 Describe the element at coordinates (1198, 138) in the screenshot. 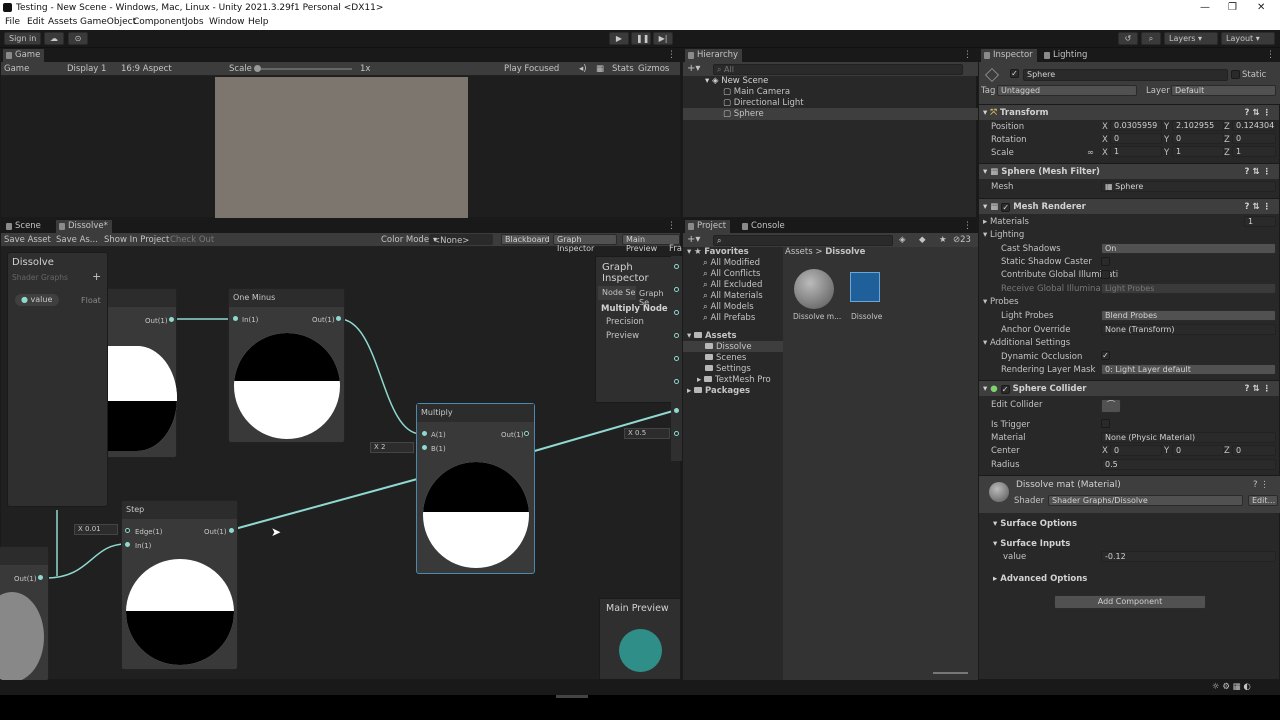

I see `rotation-y-input: 0` at that location.